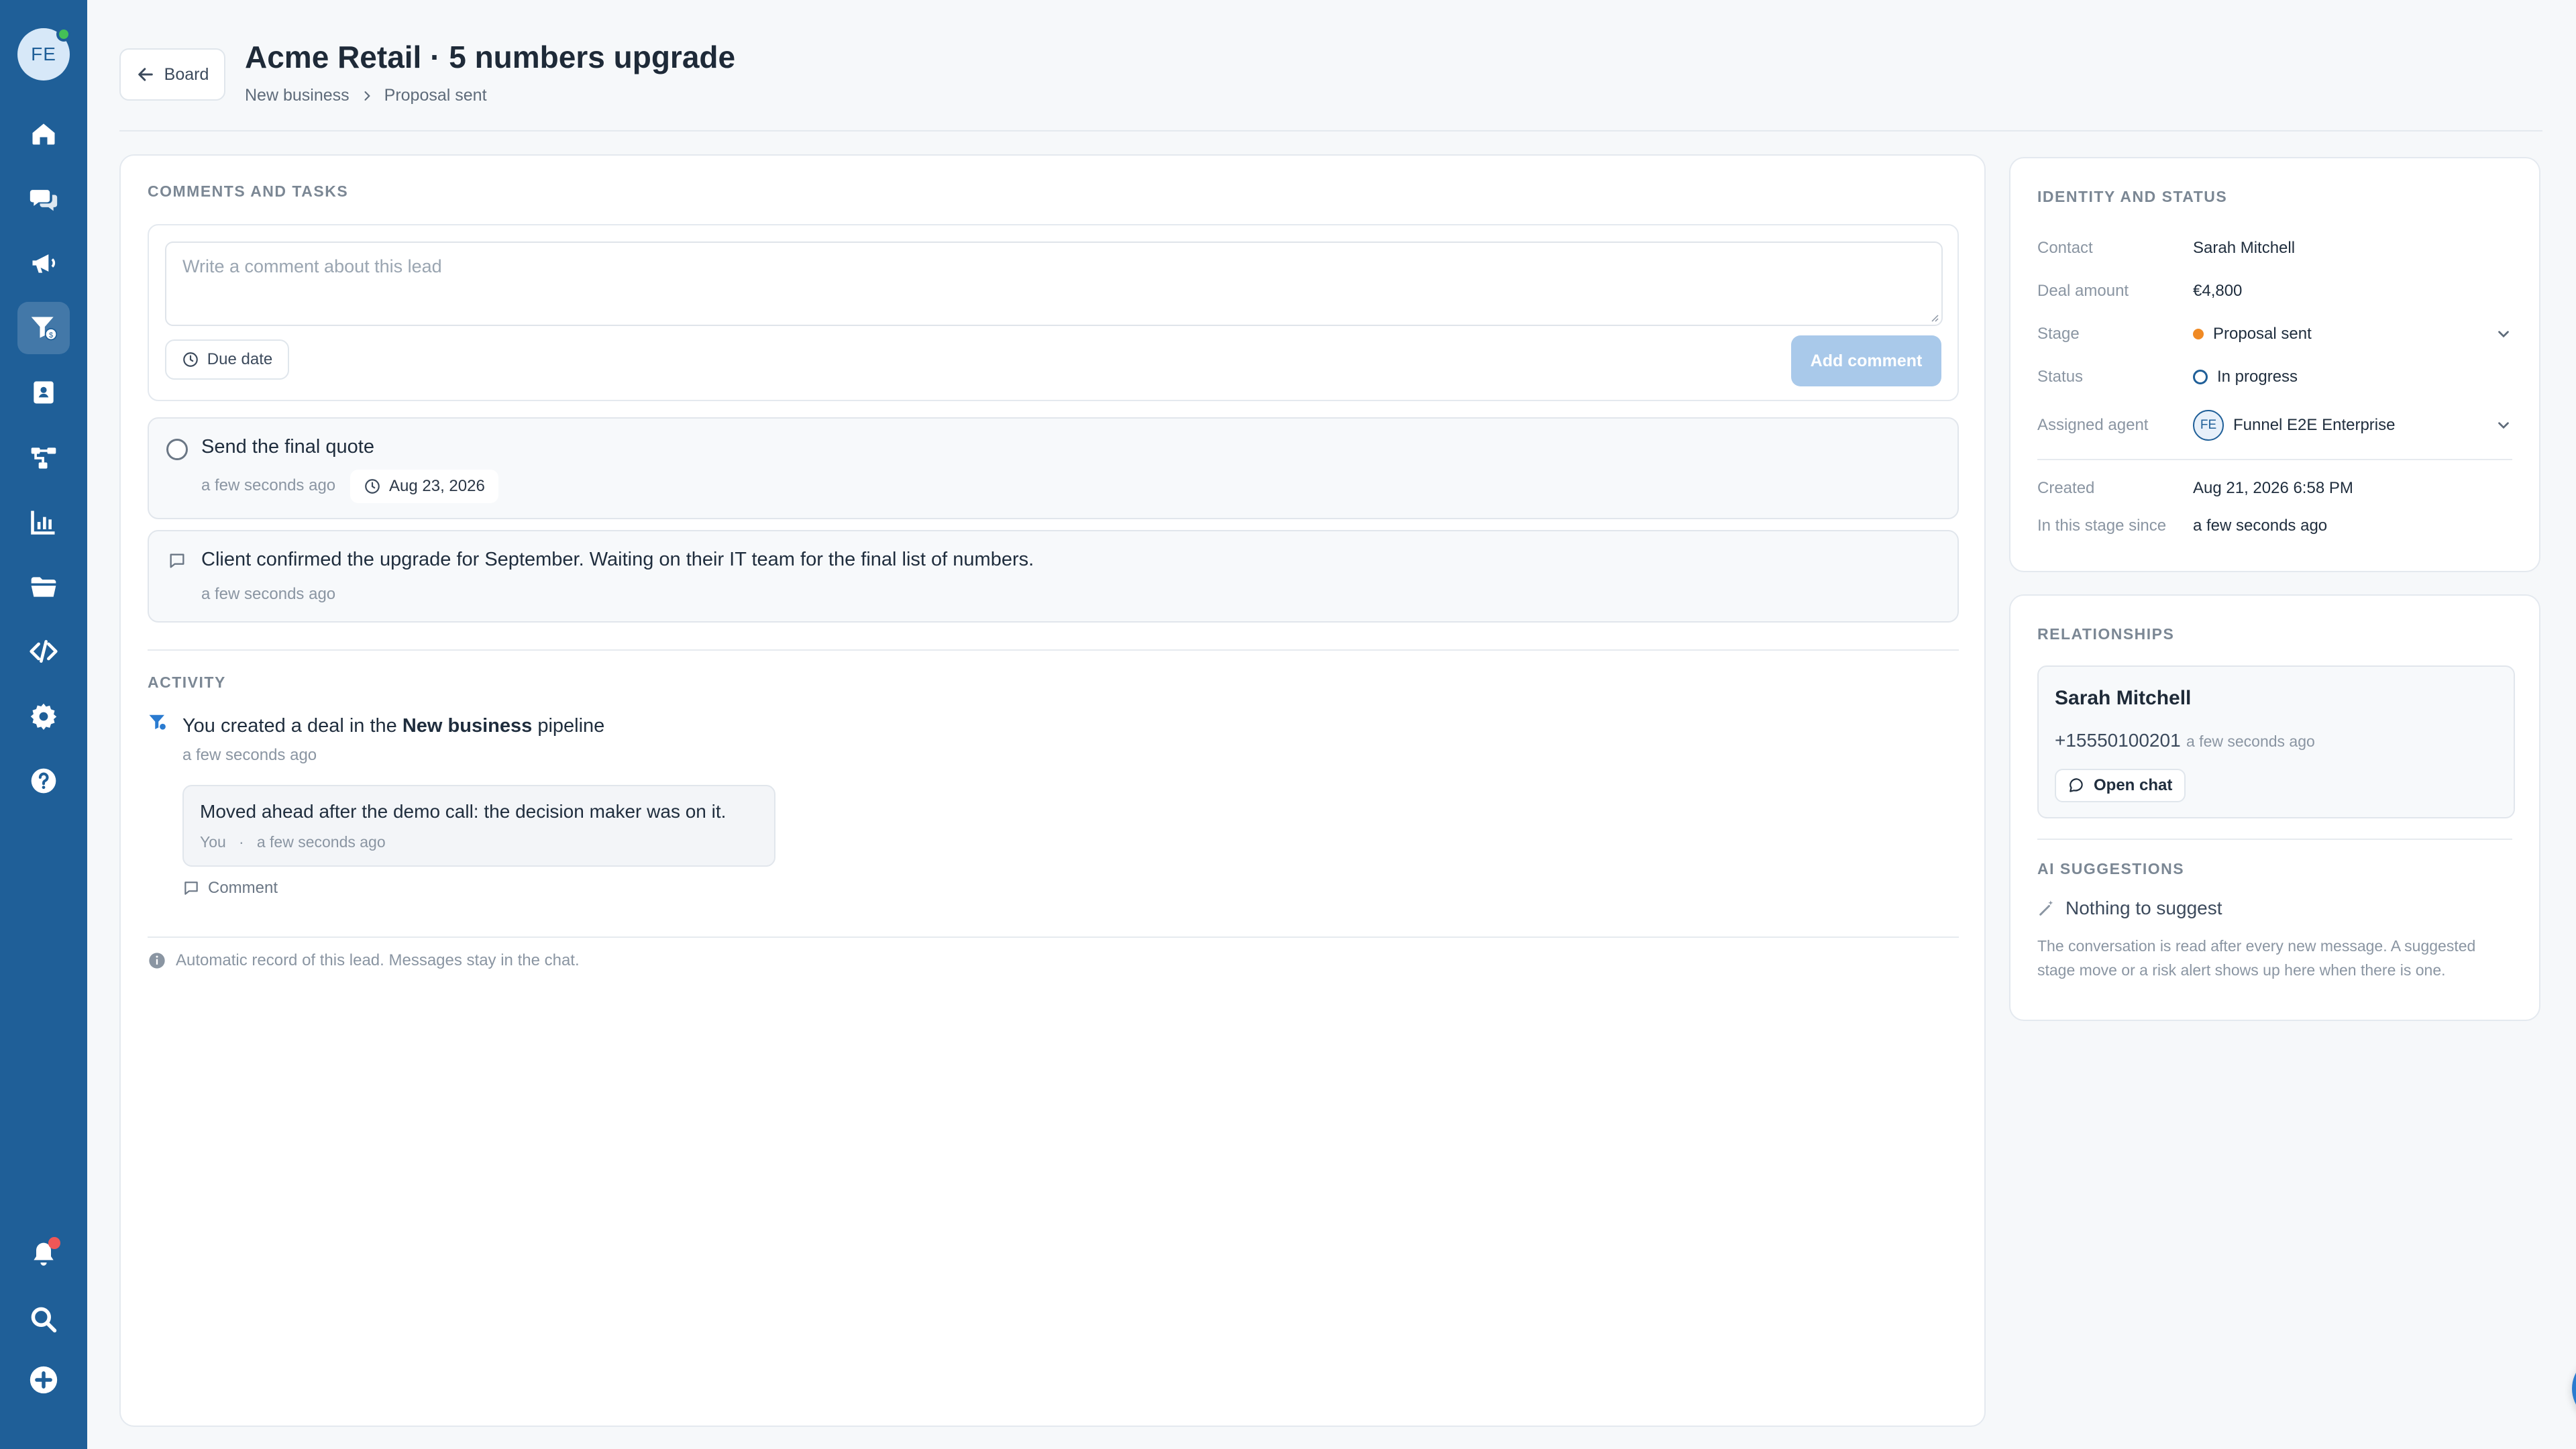 The image size is (2576, 1449). Describe the element at coordinates (2123, 698) in the screenshot. I see `relationship-contact-name: Sarah Mitchell` at that location.